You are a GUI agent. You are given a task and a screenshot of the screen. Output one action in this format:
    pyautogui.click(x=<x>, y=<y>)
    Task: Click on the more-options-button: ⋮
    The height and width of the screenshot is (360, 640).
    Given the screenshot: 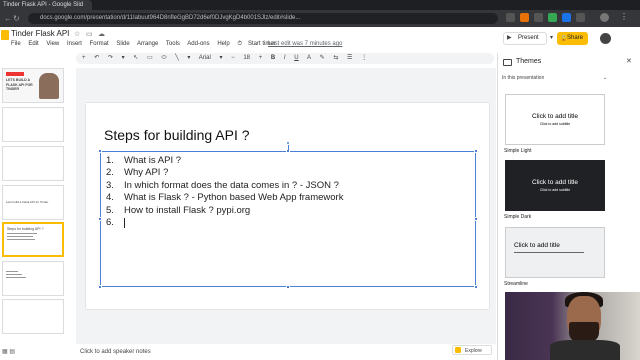 What is the action you would take?
    pyautogui.click(x=364, y=58)
    